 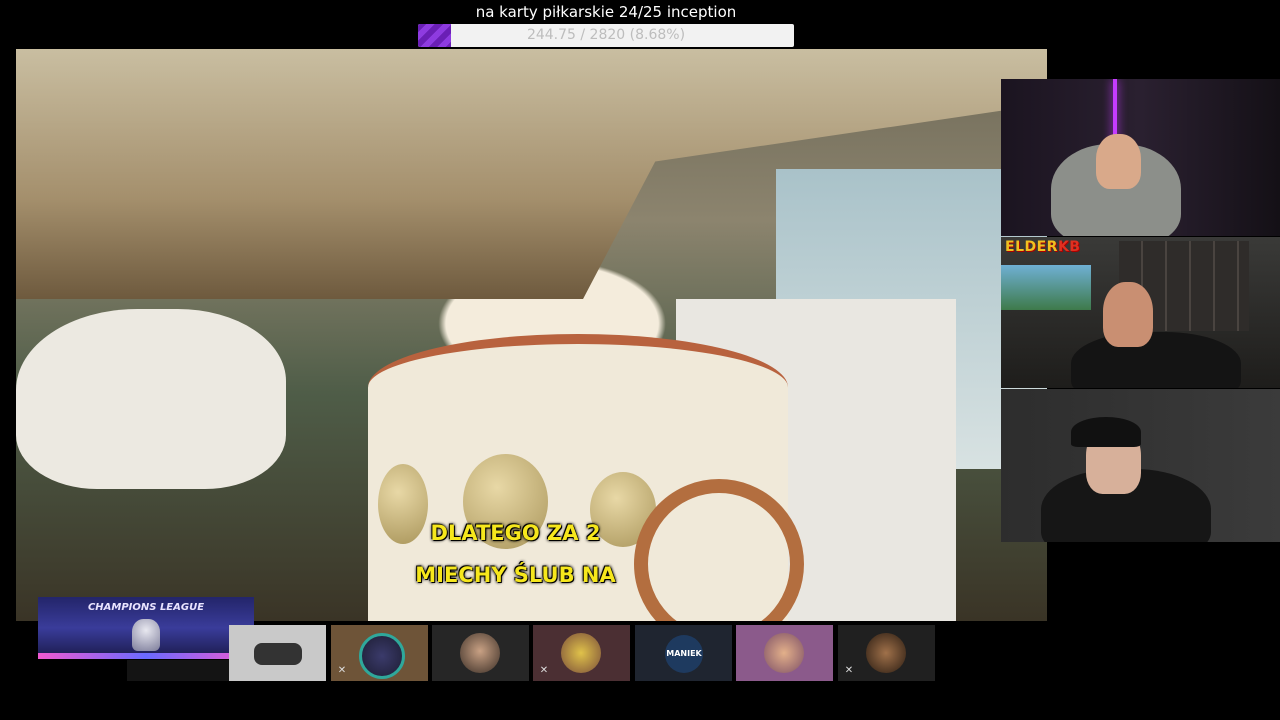 I want to click on trophy-icon, so click(x=146, y=635).